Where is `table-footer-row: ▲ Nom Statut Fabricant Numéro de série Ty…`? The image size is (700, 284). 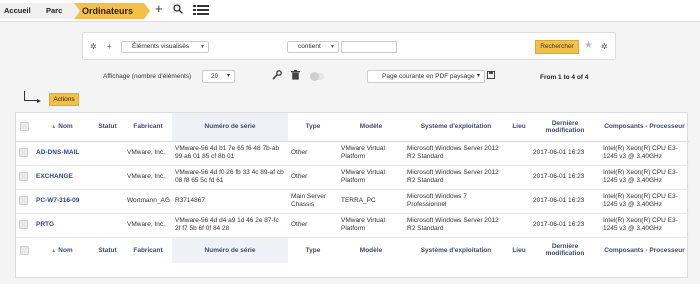
table-footer-row: ▲ Nom Statut Fabricant Numéro de série Ty… is located at coordinates (352, 249).